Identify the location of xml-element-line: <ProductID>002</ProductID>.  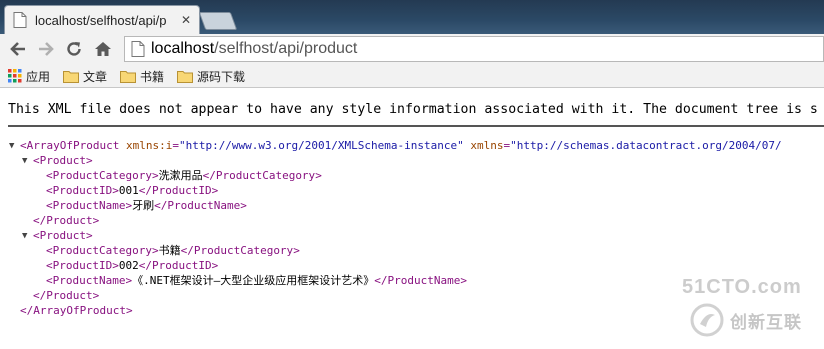
(132, 265).